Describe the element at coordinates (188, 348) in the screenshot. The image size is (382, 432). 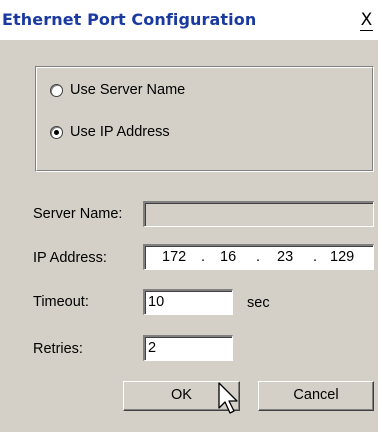
I see `retries-field: 2` at that location.